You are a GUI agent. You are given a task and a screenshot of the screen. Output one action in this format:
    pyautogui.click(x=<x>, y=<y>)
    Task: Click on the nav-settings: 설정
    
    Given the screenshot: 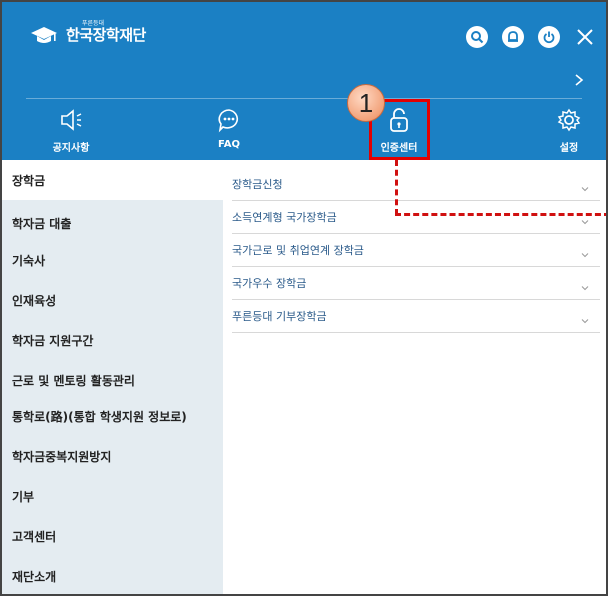 What is the action you would take?
    pyautogui.click(x=567, y=130)
    